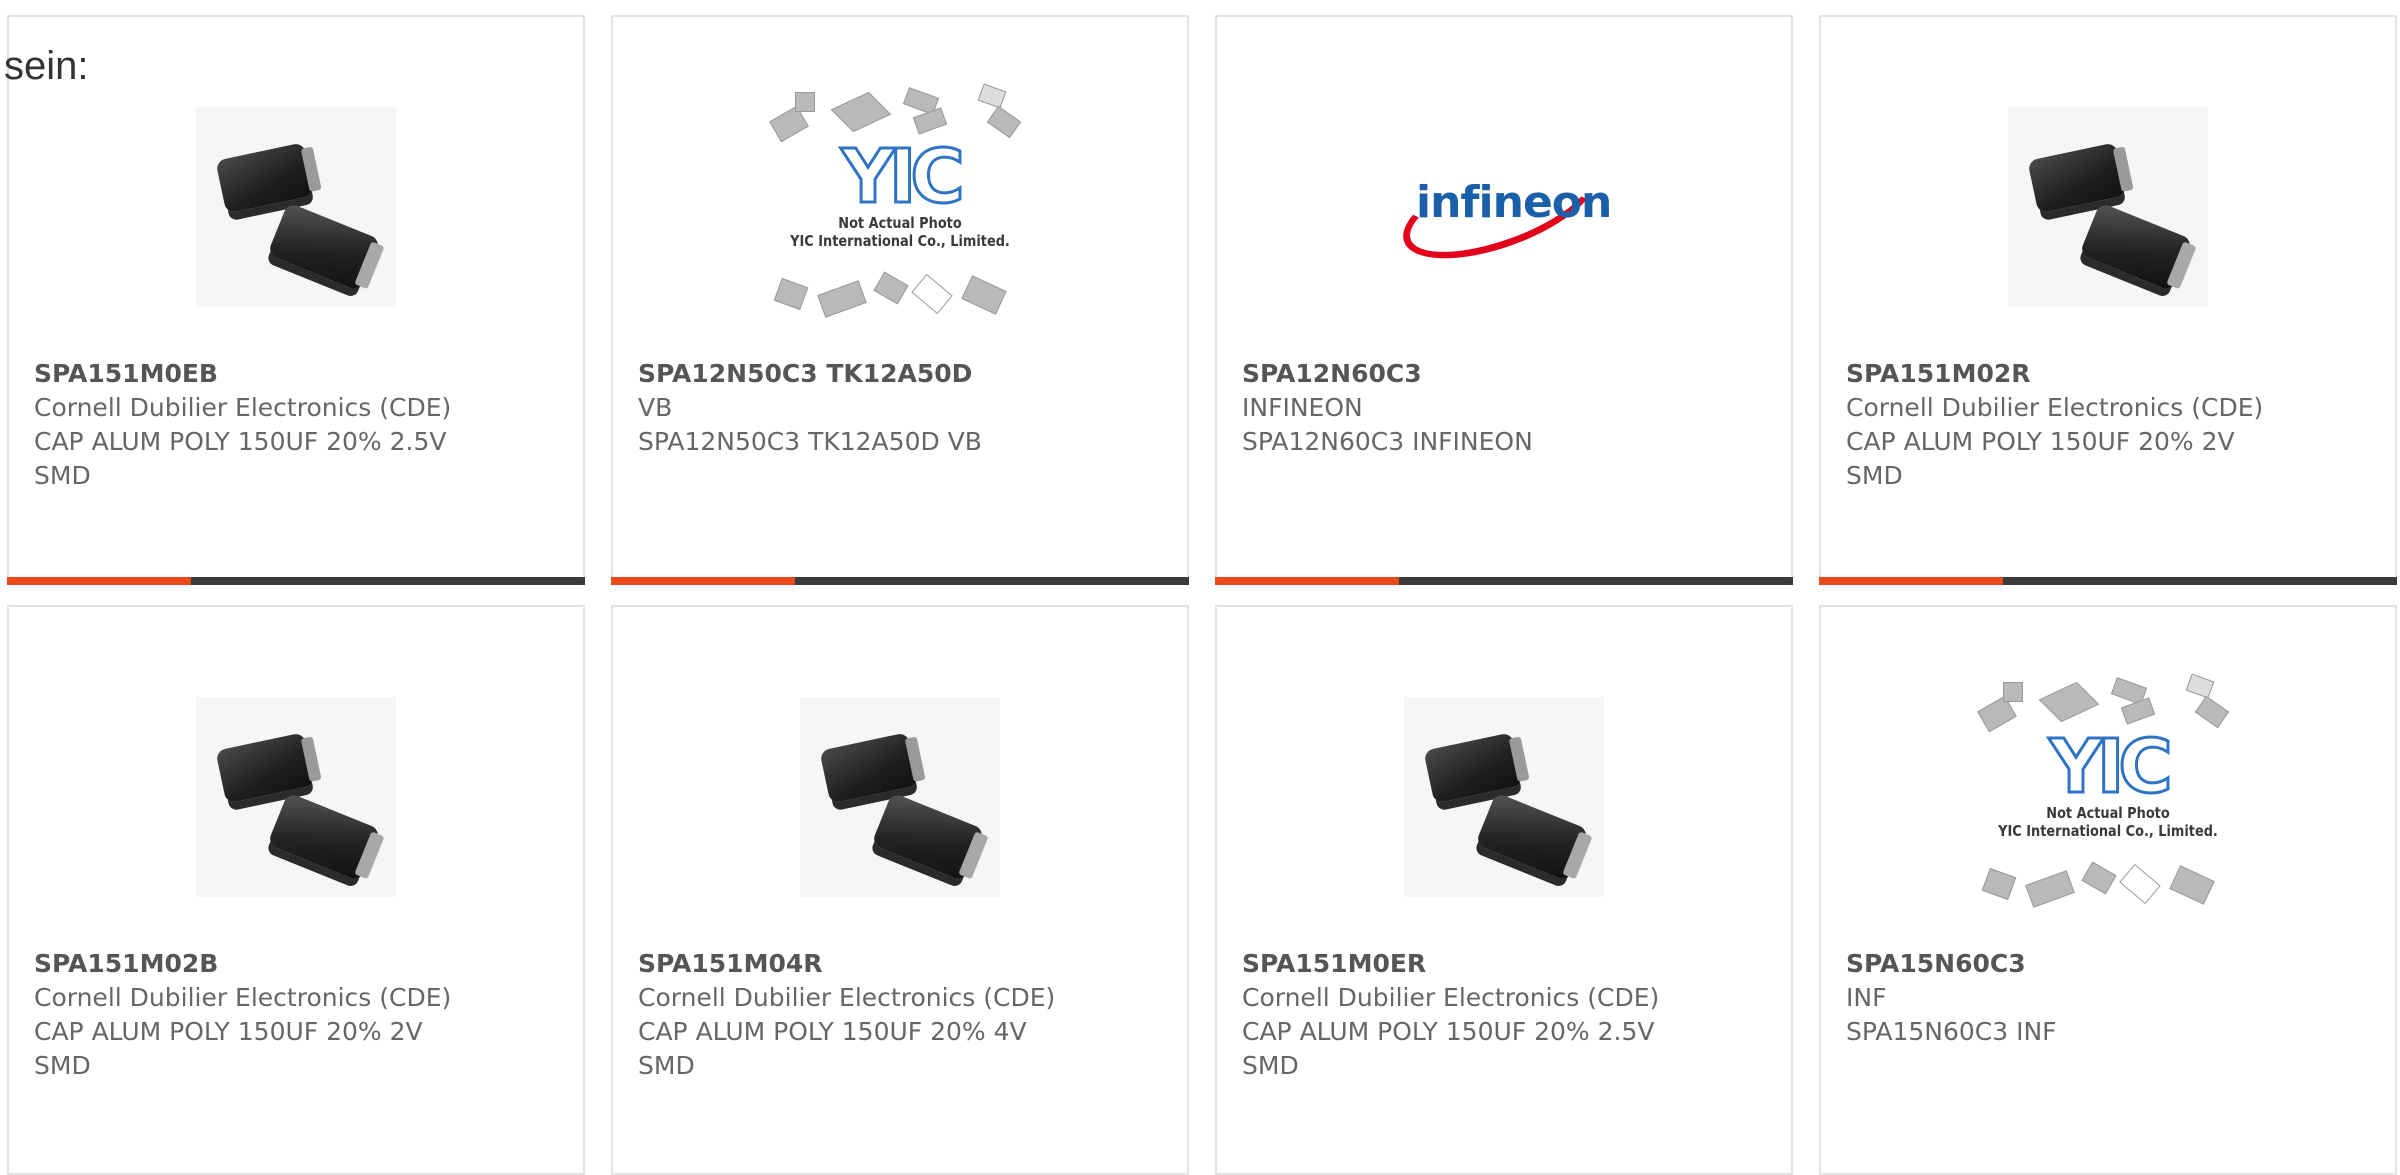 This screenshot has width=2400, height=1175. What do you see at coordinates (902, 964) in the screenshot?
I see `part-number-link: SPA151M04R` at bounding box center [902, 964].